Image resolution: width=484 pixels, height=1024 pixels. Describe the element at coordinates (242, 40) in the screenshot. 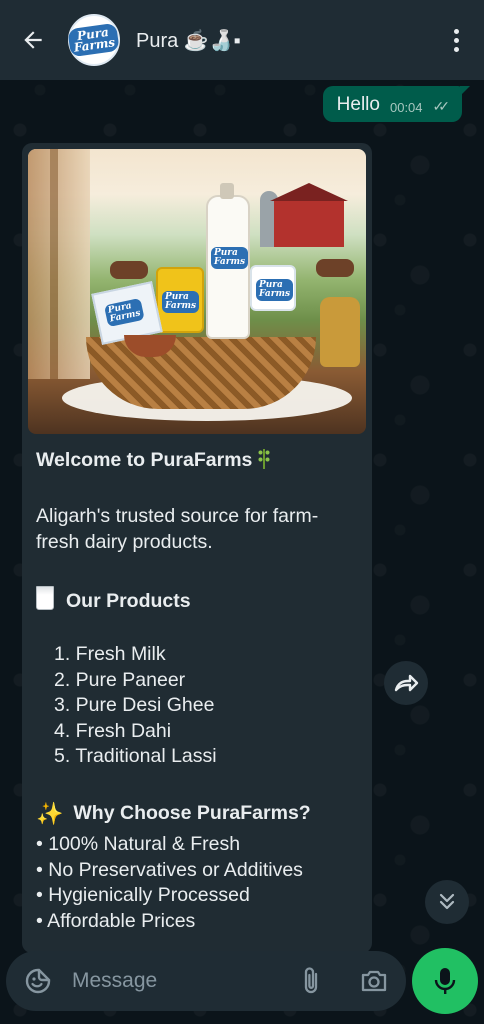

I see `chat-header: Pura Farms Pura ☕🍶▪` at that location.